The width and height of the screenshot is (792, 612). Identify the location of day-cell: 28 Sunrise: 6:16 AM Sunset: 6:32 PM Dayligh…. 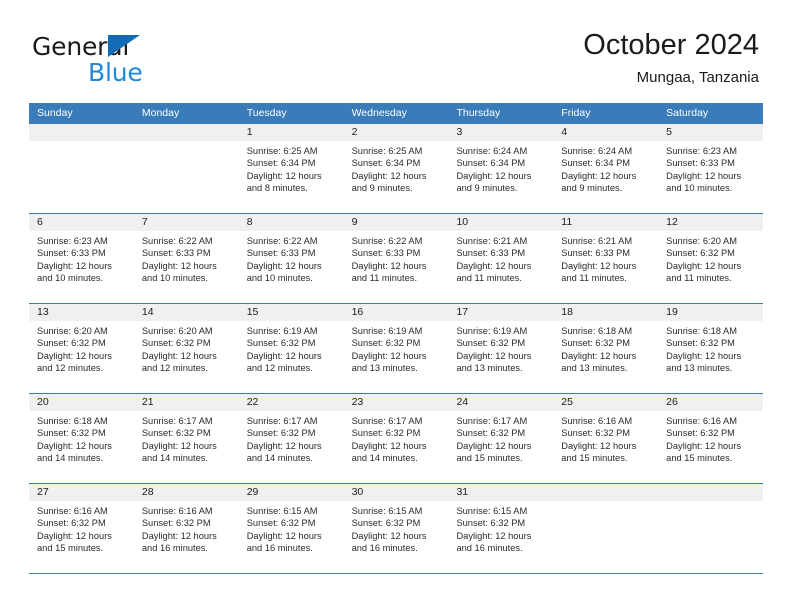
(186, 528).